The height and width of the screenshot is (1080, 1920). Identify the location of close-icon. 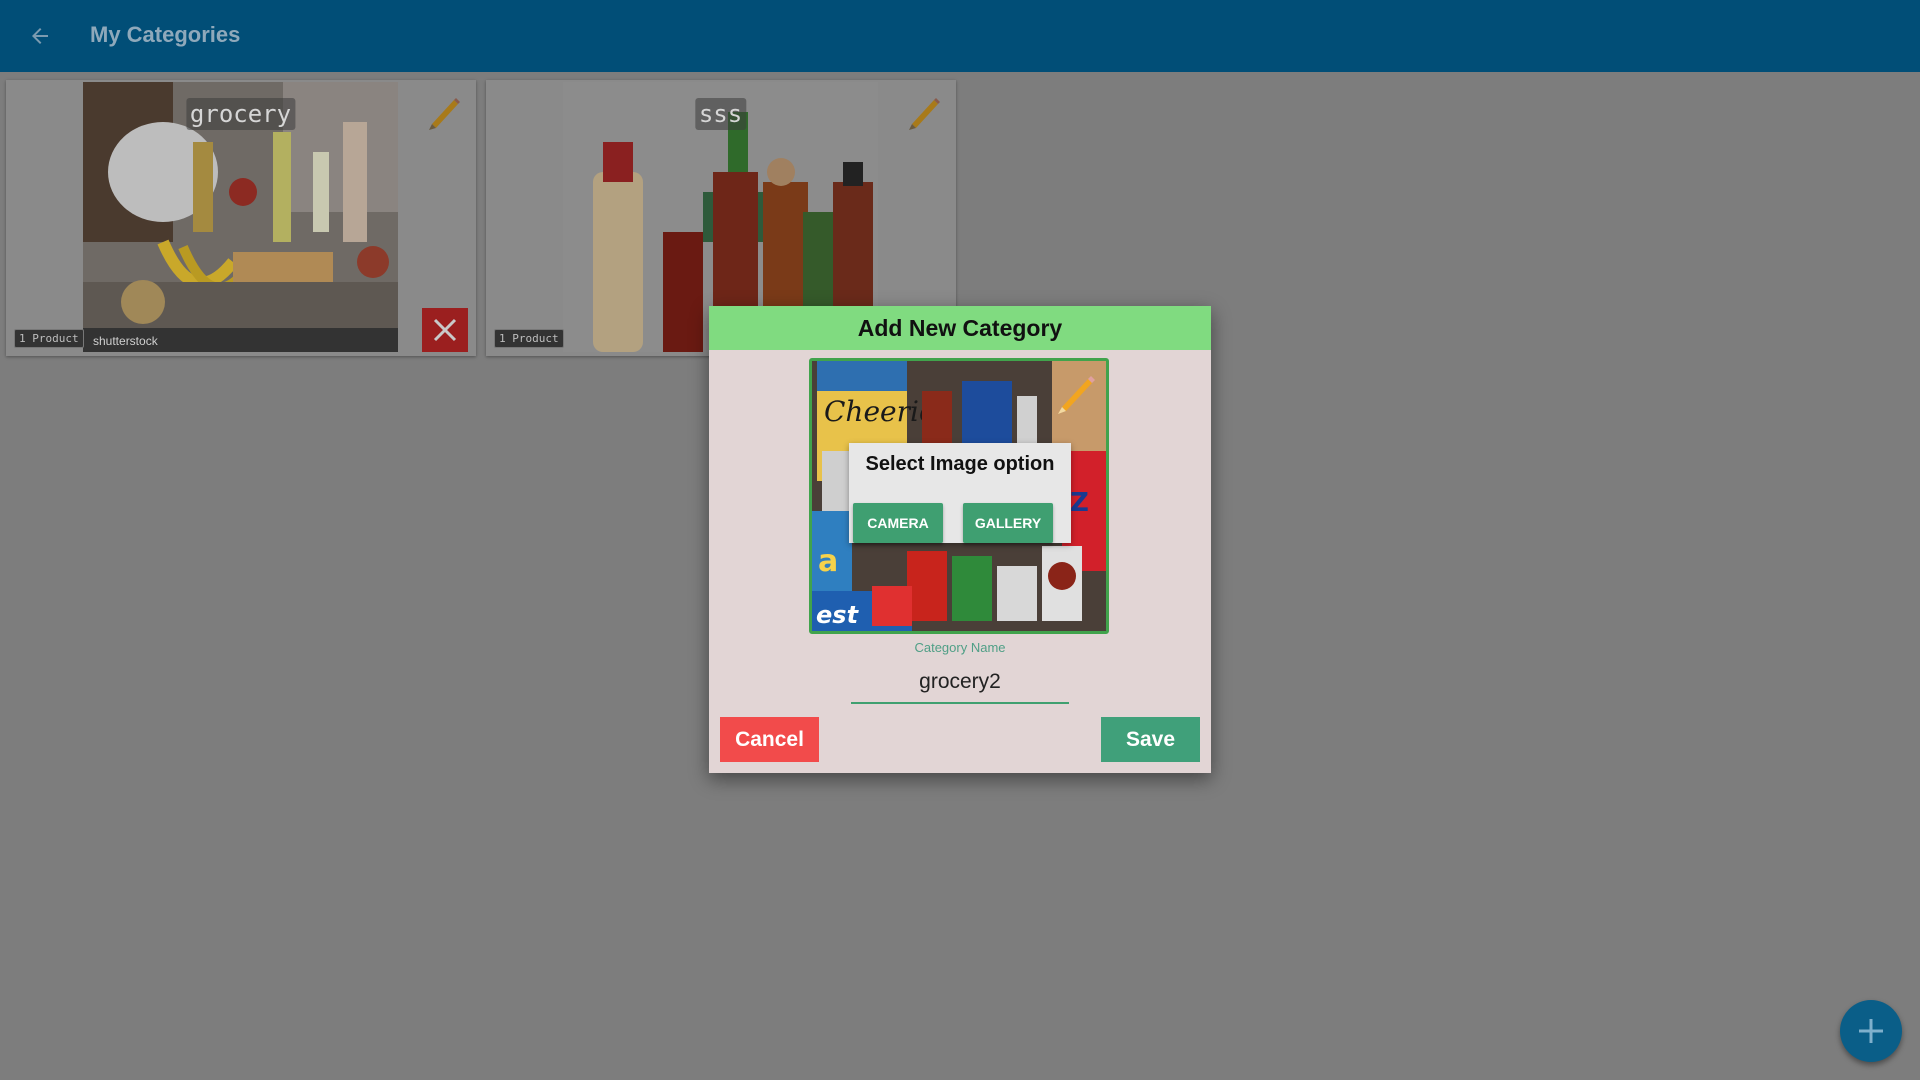
(445, 330).